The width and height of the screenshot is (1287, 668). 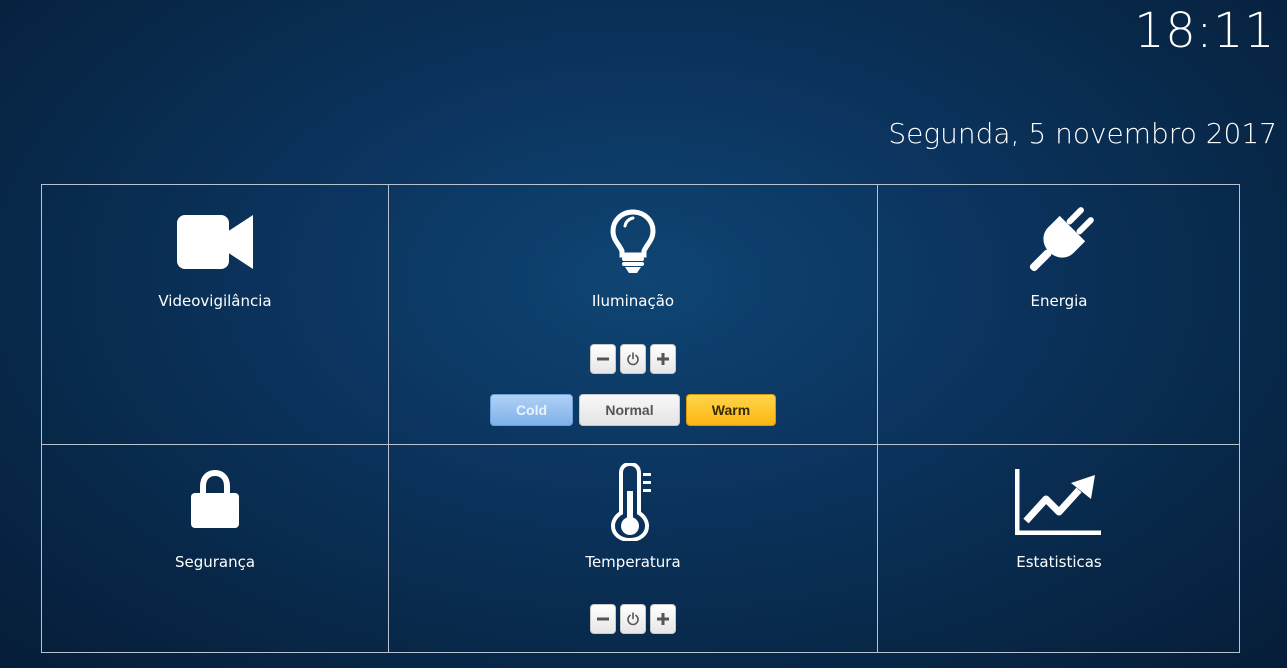 I want to click on lock-icon, so click(x=215, y=501).